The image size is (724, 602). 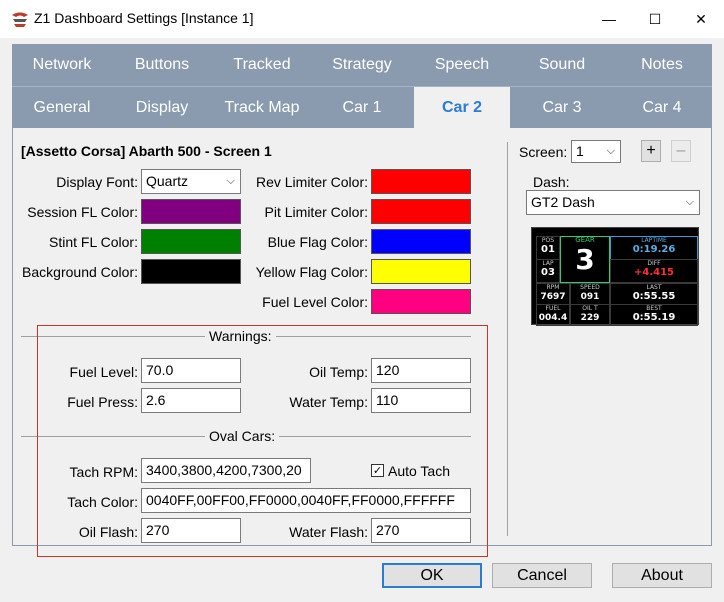 What do you see at coordinates (548, 248) in the screenshot?
I see `preview-pos: POS 01` at bounding box center [548, 248].